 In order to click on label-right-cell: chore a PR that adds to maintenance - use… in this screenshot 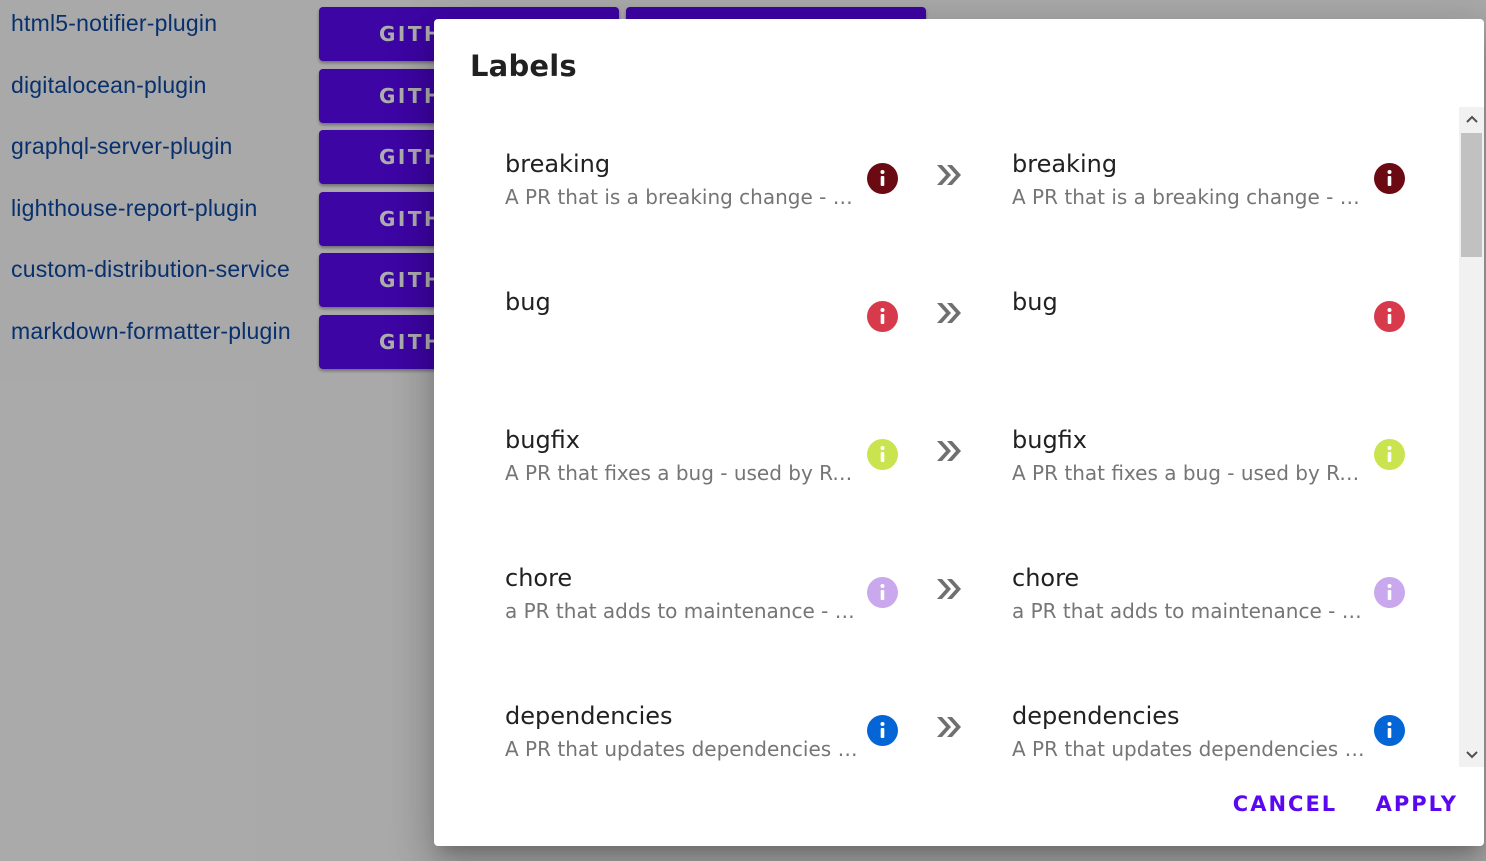, I will do `click(1212, 581)`.